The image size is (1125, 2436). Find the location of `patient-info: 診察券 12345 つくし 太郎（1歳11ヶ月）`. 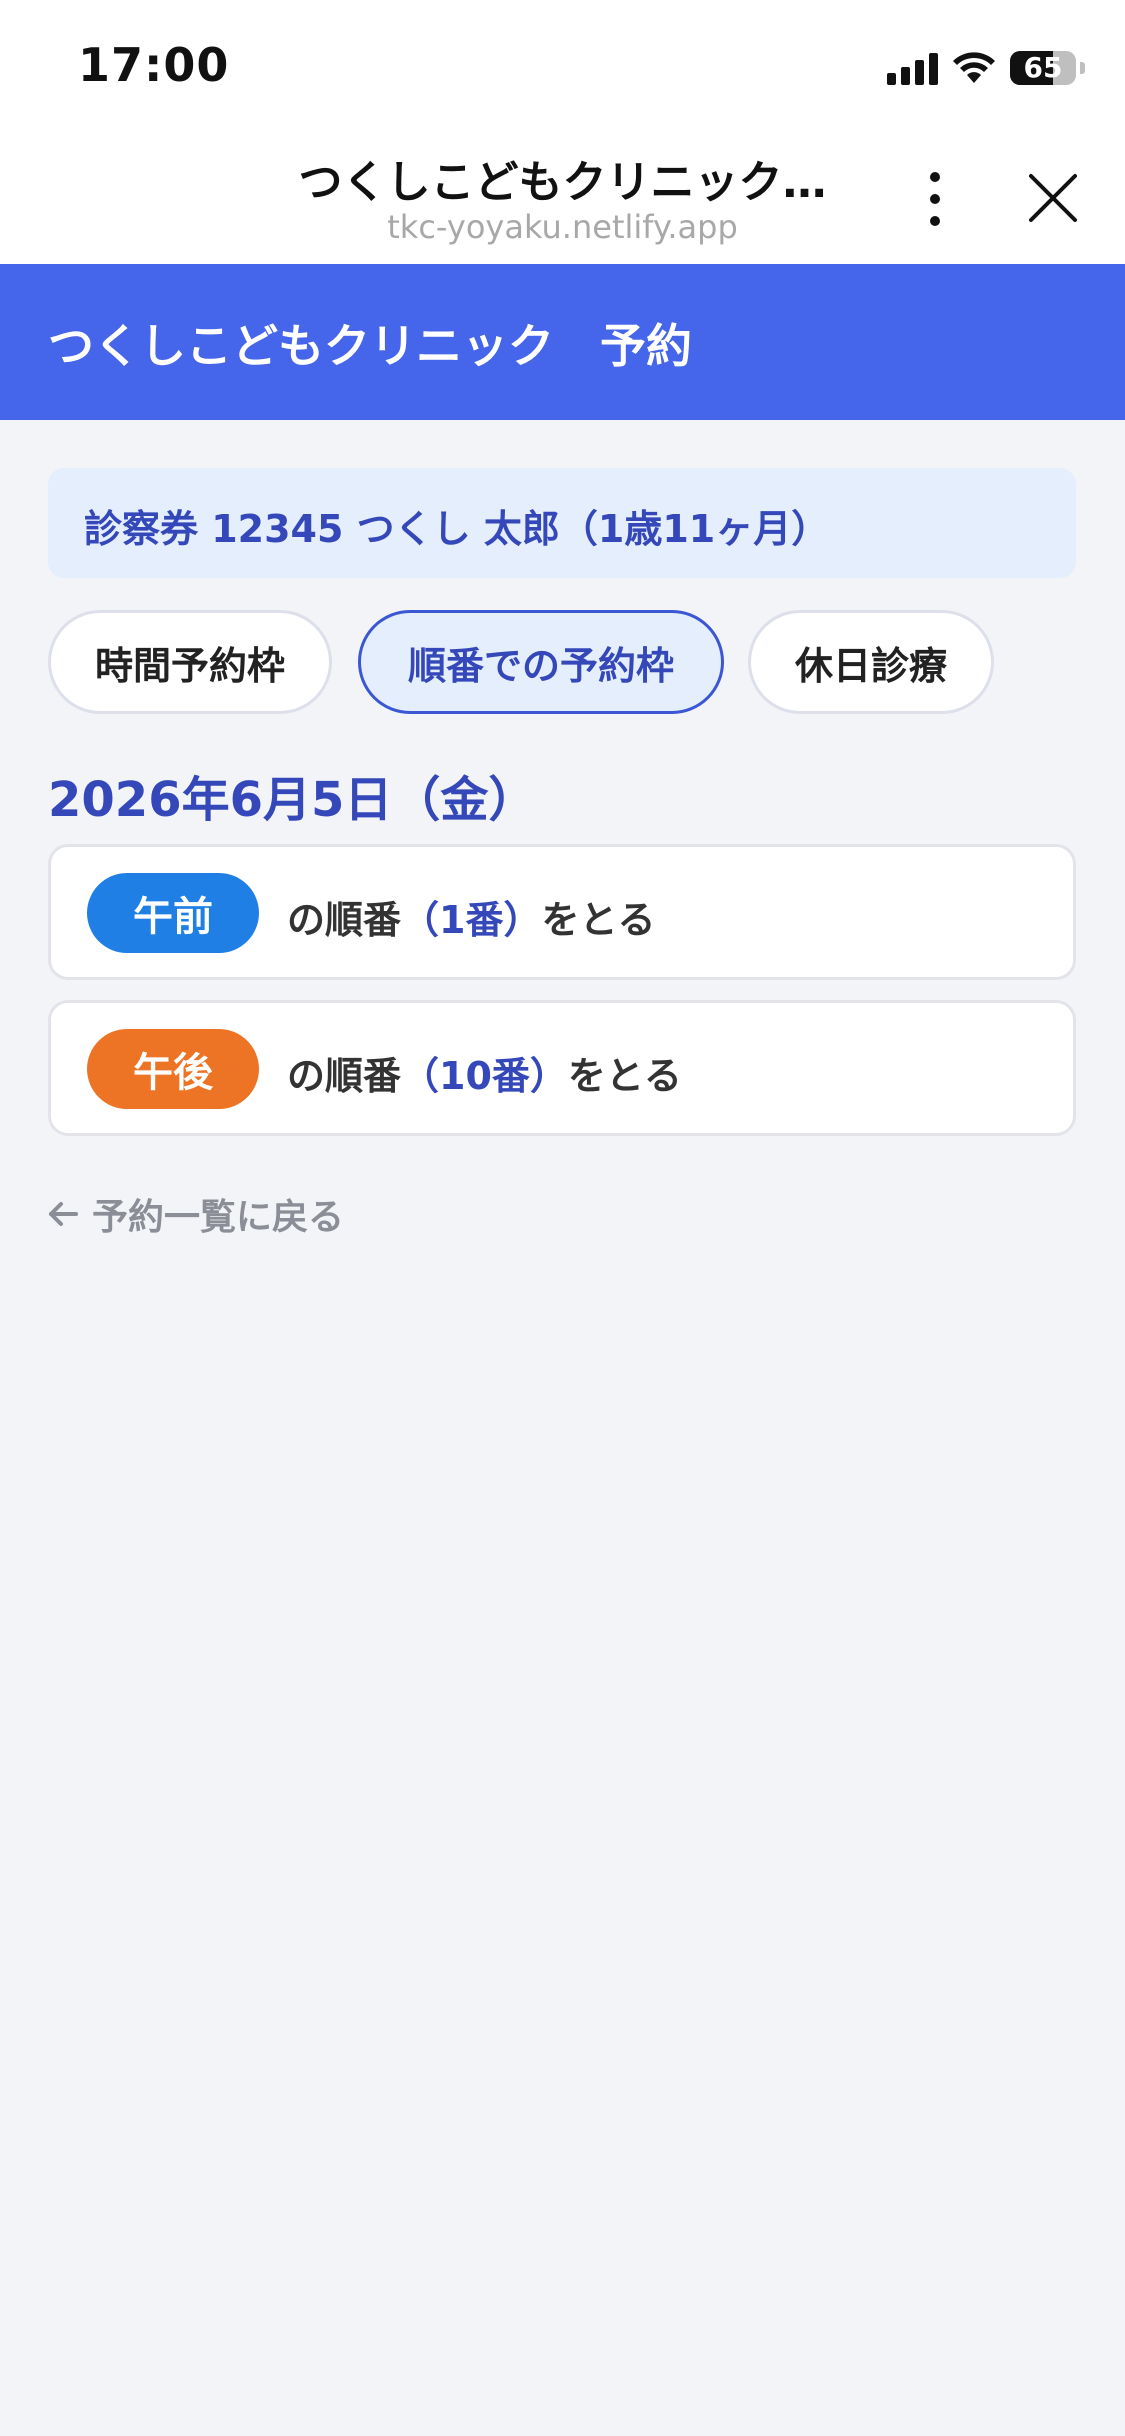

patient-info: 診察券 12345 つくし 太郎（1歳11ヶ月） is located at coordinates (457, 529).